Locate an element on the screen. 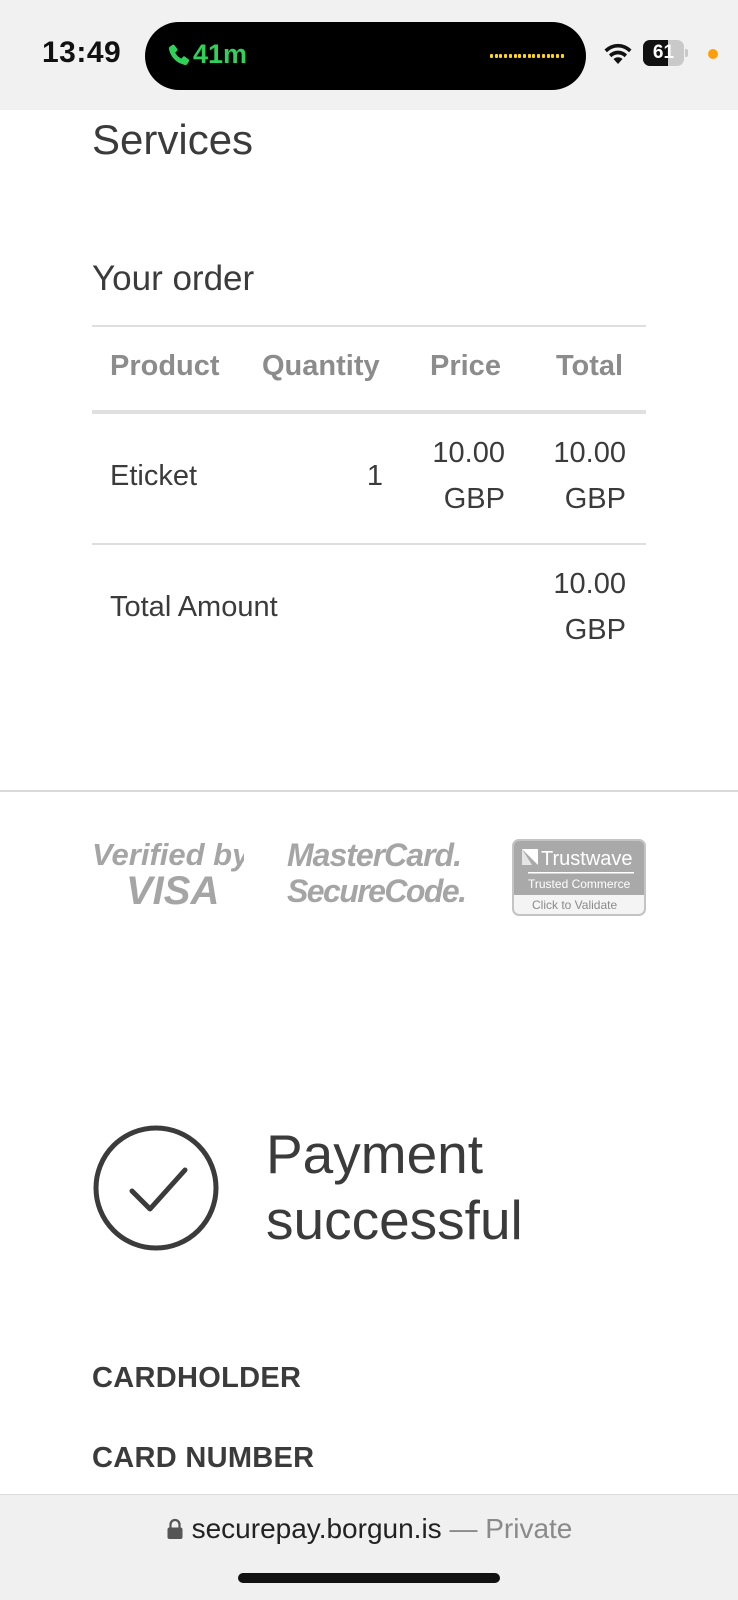 Image resolution: width=738 pixels, height=1600 pixels. cell-price-currency: GBP is located at coordinates (474, 499).